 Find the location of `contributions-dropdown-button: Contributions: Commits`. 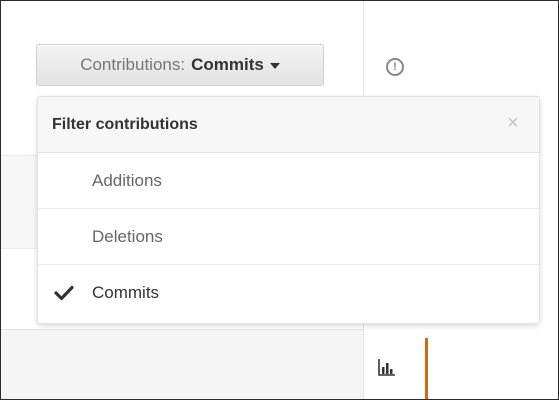

contributions-dropdown-button: Contributions: Commits is located at coordinates (180, 65).